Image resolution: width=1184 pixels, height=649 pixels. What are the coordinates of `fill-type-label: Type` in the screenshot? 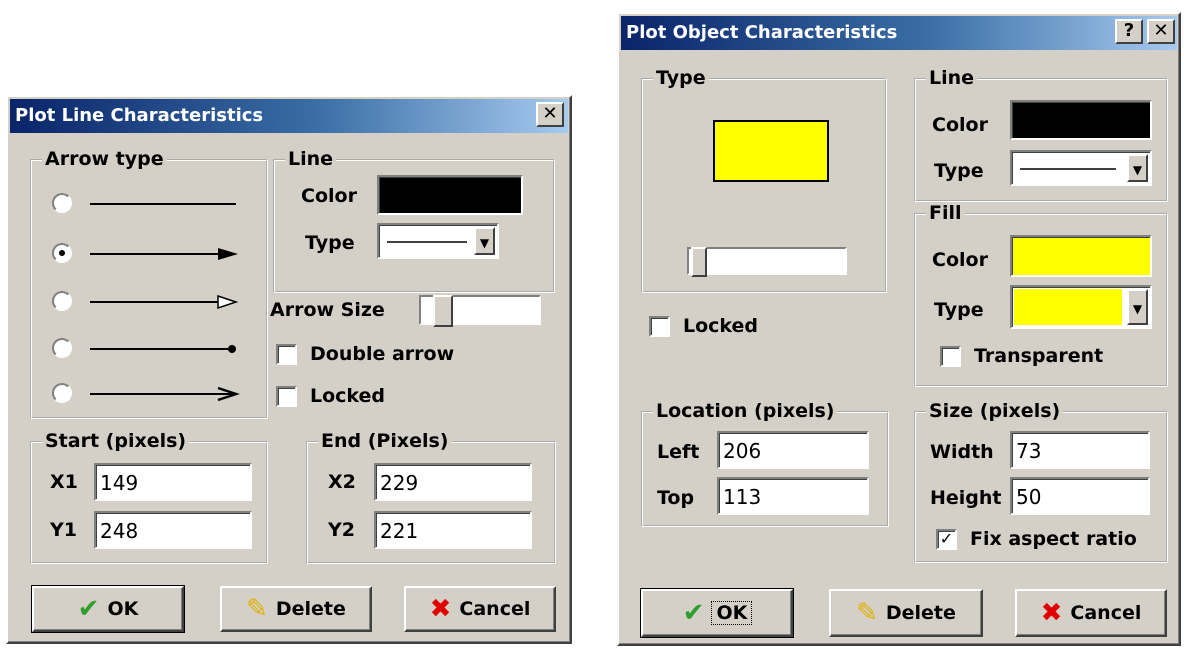 It's located at (959, 310).